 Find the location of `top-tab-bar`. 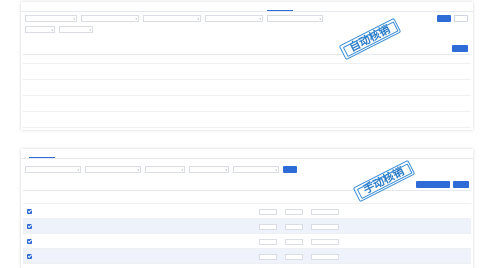

top-tab-bar is located at coordinates (247, 7).